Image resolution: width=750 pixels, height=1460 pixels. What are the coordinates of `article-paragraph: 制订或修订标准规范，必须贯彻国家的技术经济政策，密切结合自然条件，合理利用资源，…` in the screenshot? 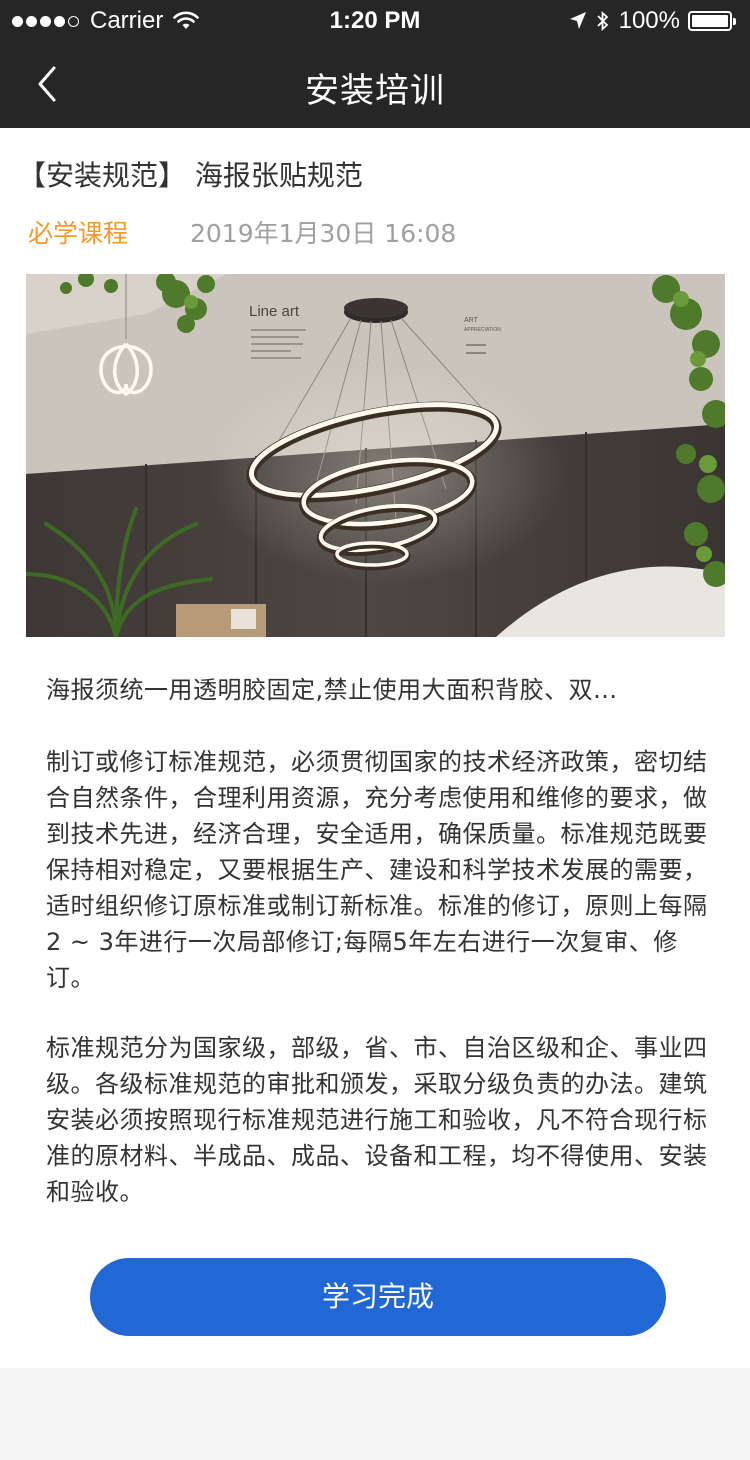 It's located at (377, 870).